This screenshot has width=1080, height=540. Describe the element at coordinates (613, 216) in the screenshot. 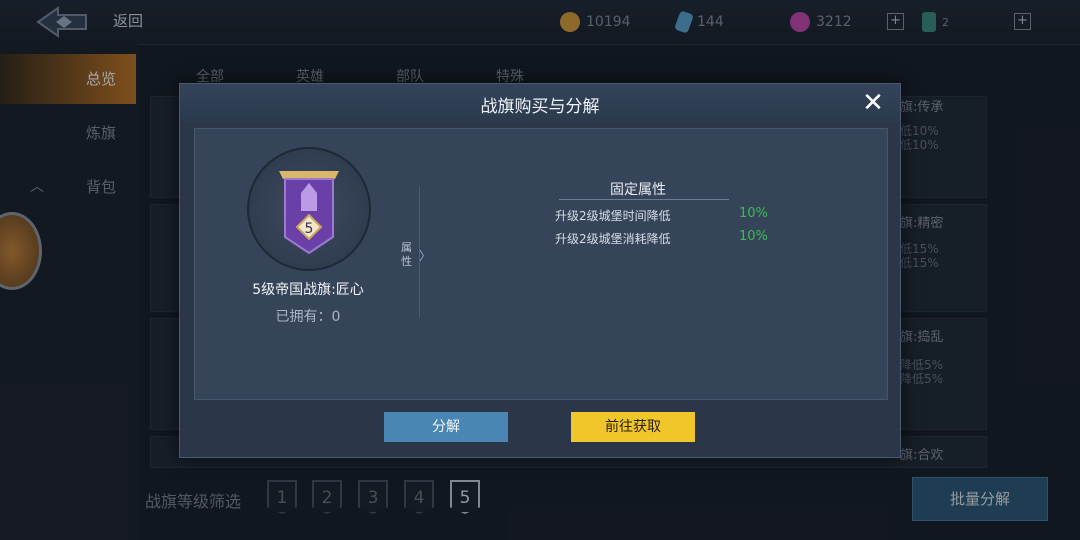

I see `attribute-label: 升级2级城堡时间降低` at that location.